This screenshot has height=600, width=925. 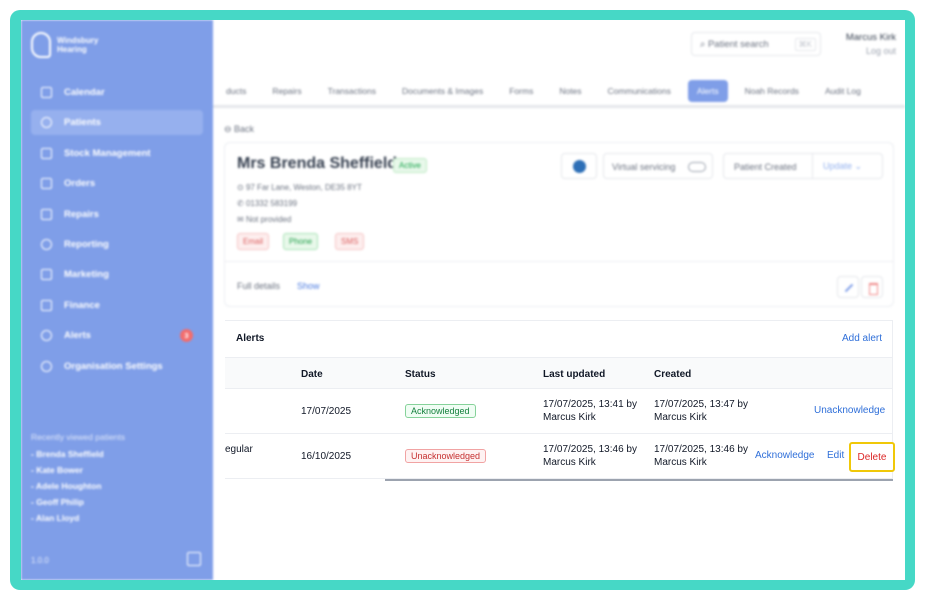 I want to click on sms-consent-chip: SMS, so click(x=350, y=241).